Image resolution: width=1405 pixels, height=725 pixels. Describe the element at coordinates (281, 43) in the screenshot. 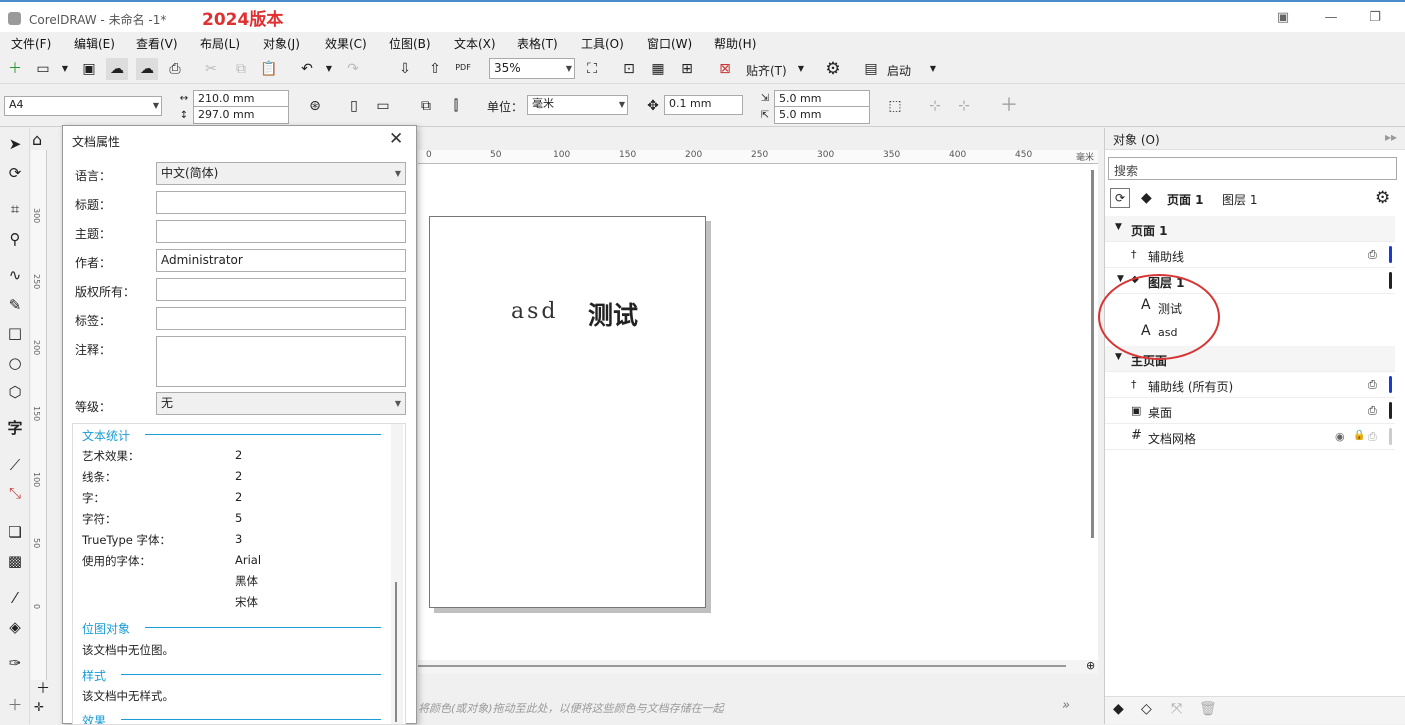

I see `menu-object: 对象(J)` at that location.